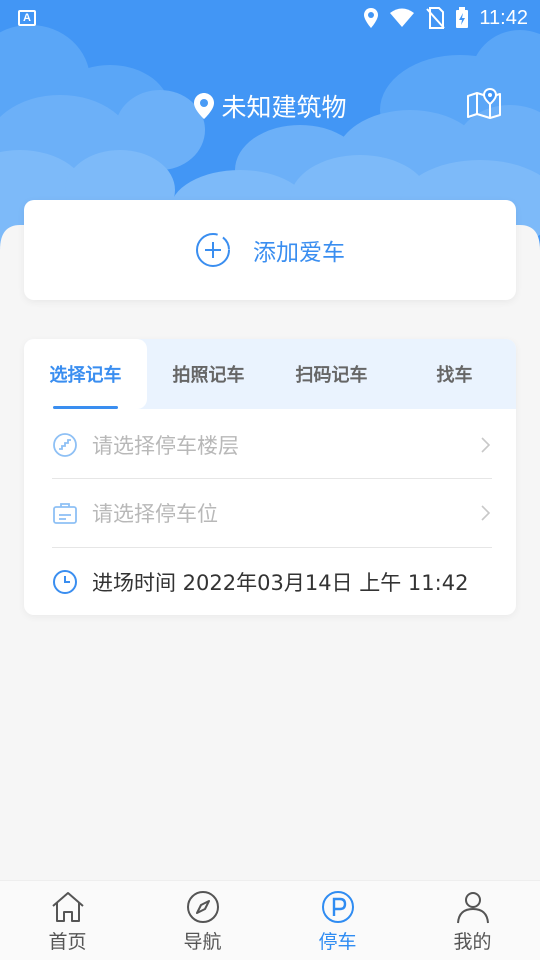  I want to click on tab-select-record: 选择记车, so click(85, 374).